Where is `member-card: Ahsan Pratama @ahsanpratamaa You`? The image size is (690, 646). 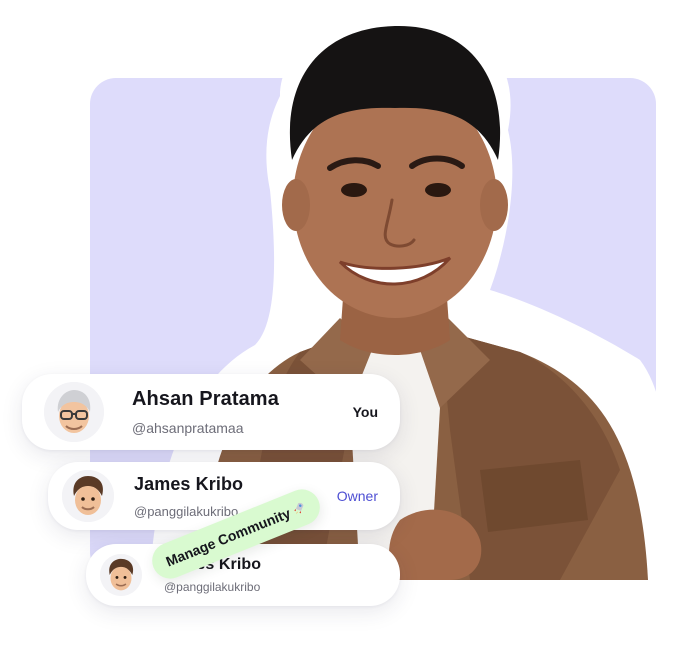
member-card: Ahsan Pratama @ahsanpratamaa You is located at coordinates (211, 412).